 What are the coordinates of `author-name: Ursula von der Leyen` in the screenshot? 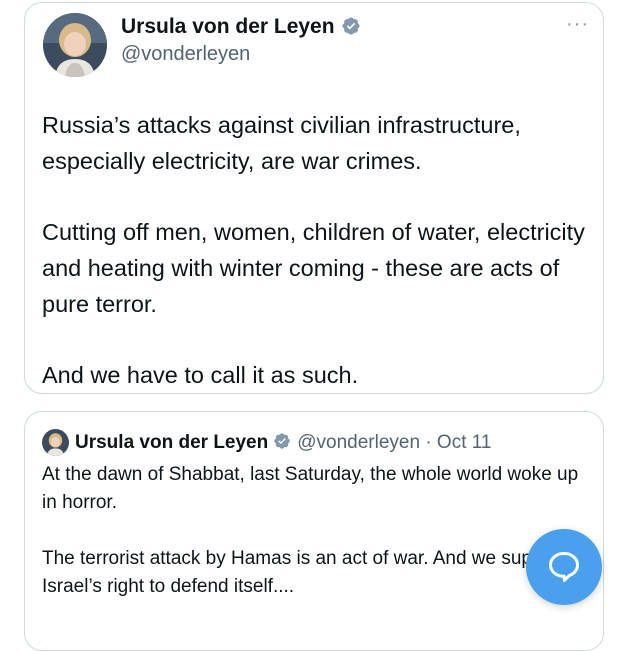 It's located at (241, 28).